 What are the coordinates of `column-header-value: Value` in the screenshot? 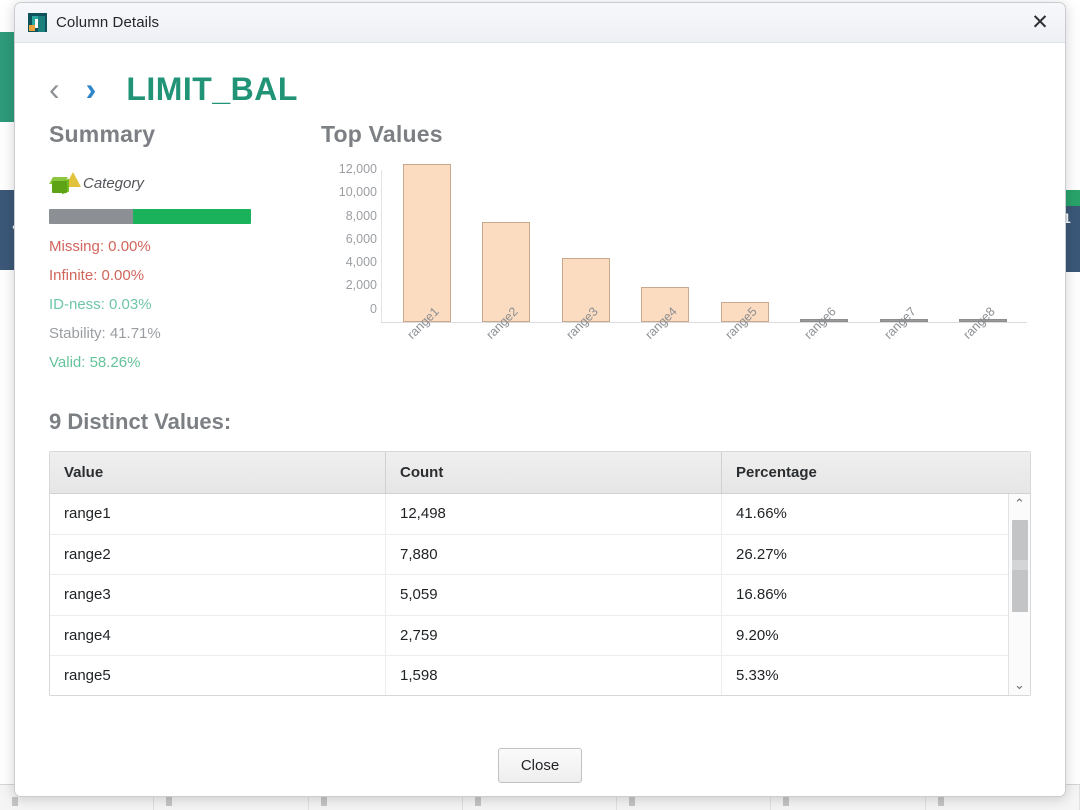 It's located at (218, 472).